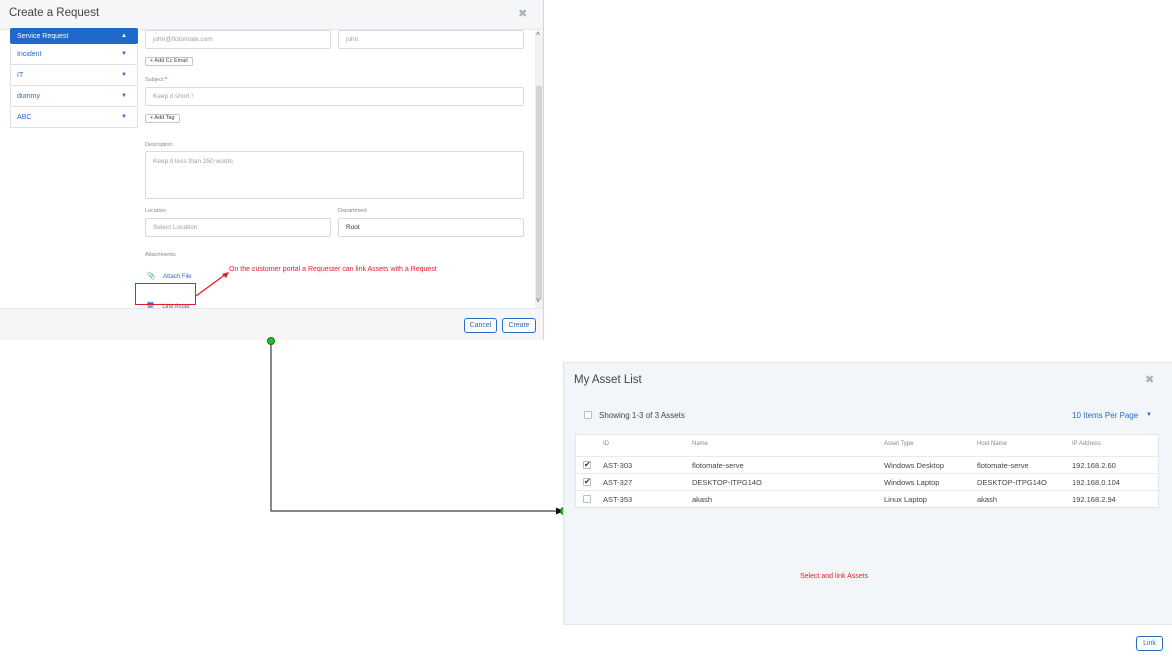  Describe the element at coordinates (702, 499) in the screenshot. I see `asset-name: akash` at that location.